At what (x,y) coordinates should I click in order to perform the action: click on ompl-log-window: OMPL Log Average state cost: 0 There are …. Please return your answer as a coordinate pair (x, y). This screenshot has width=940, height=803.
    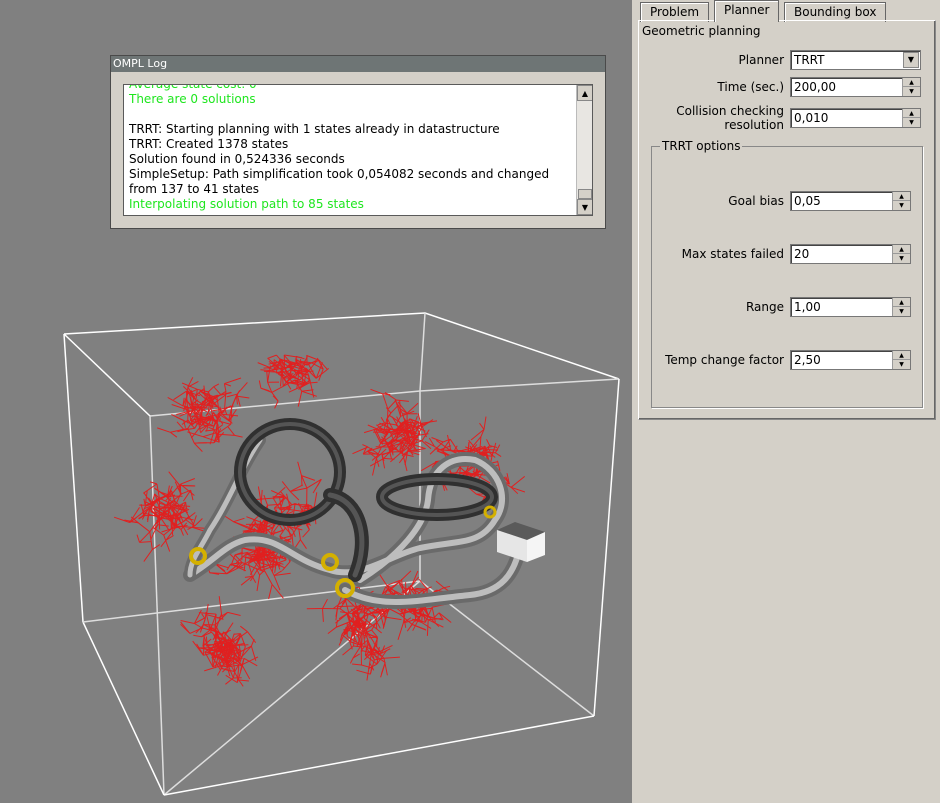
    Looking at the image, I should click on (358, 142).